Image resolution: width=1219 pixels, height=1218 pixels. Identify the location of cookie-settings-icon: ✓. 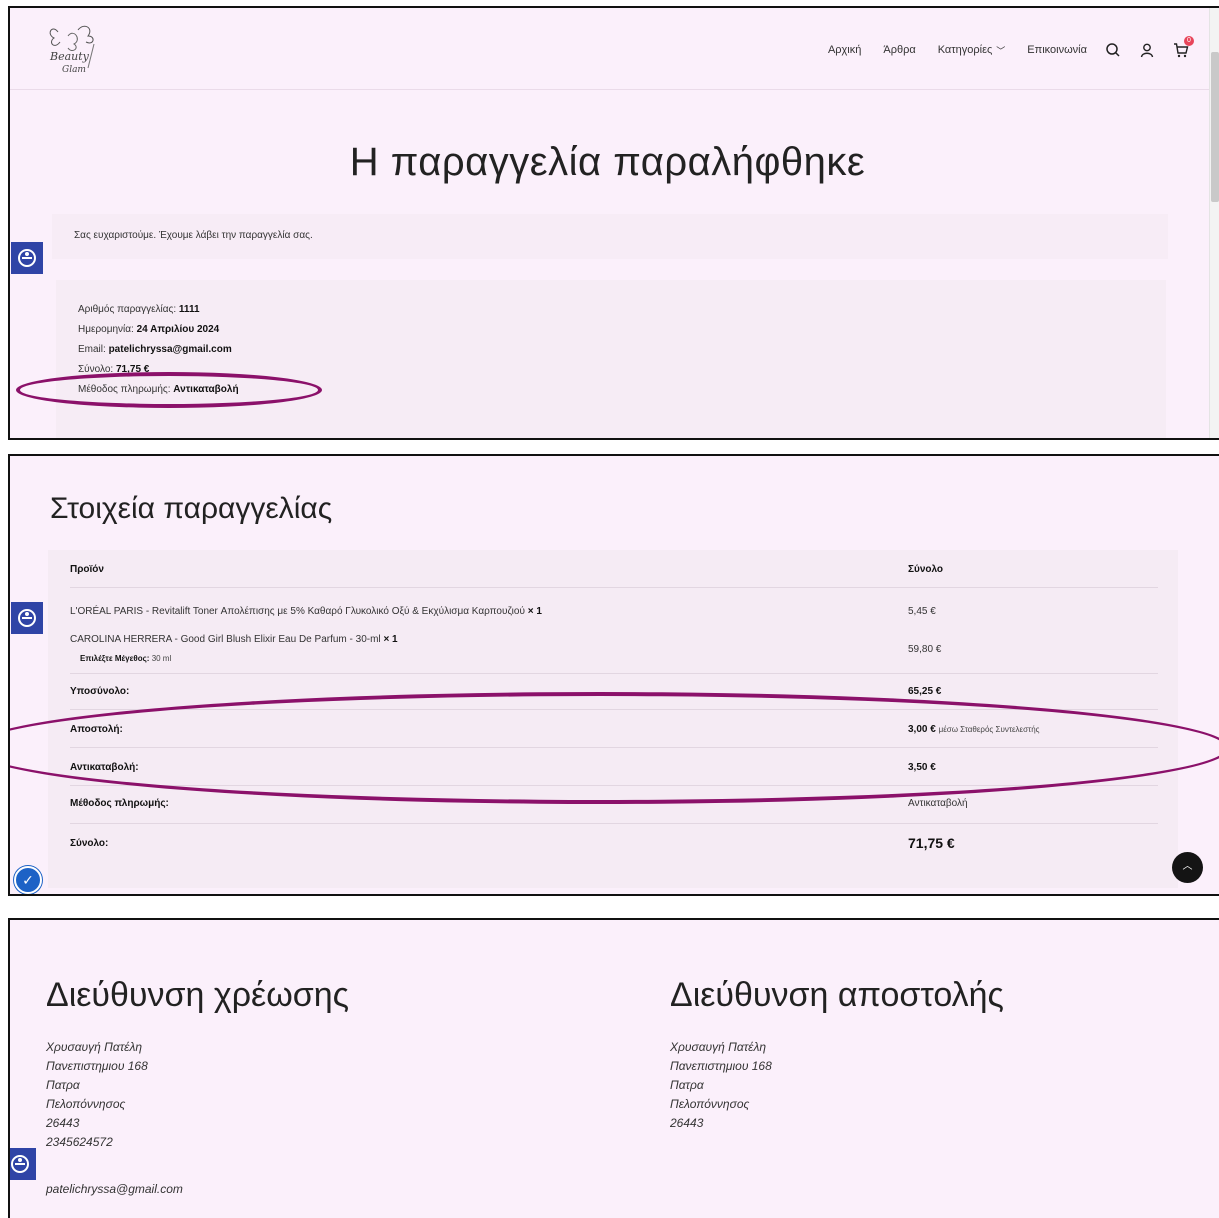
(28, 880).